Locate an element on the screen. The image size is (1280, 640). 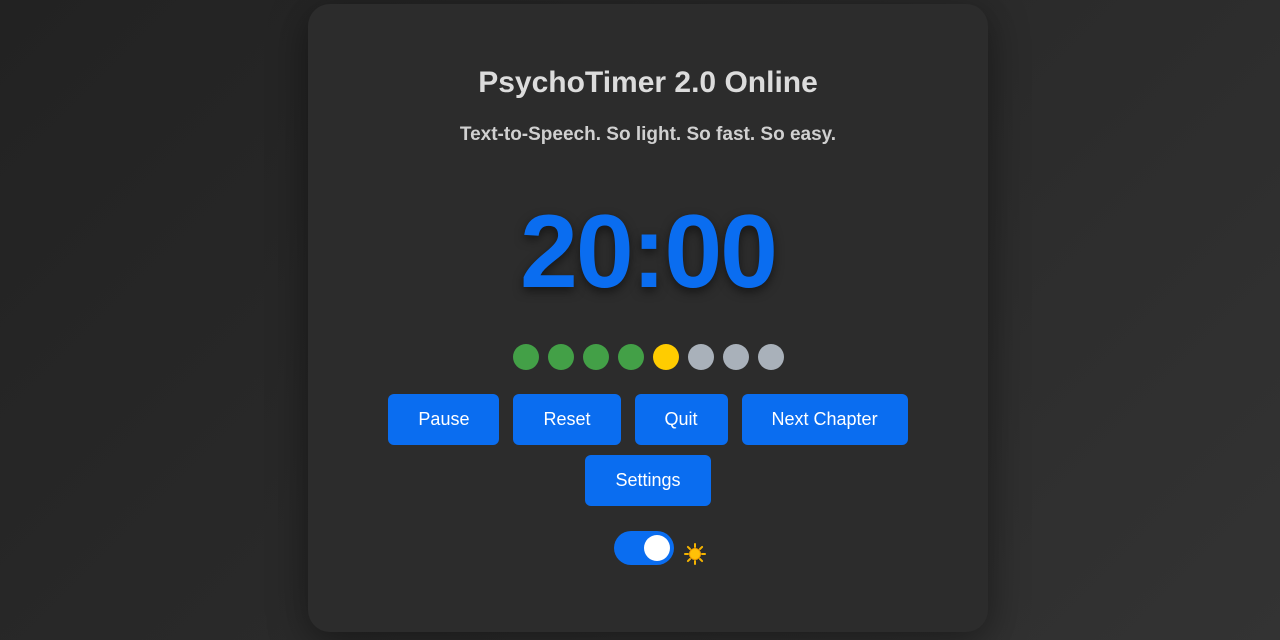
chapter-progress is located at coordinates (648, 357).